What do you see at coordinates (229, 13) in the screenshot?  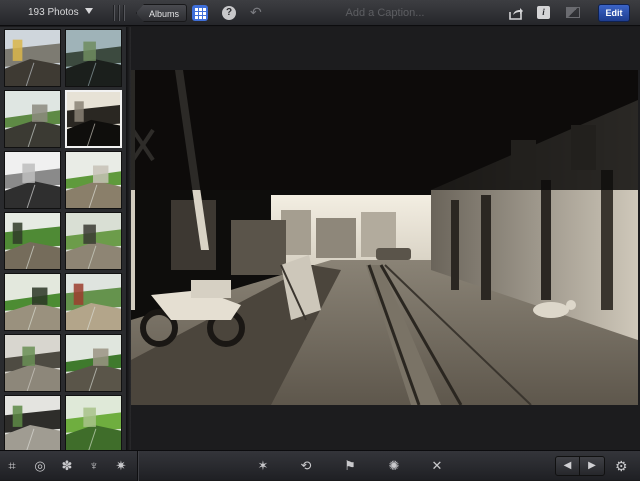 I see `help-icon: ?` at bounding box center [229, 13].